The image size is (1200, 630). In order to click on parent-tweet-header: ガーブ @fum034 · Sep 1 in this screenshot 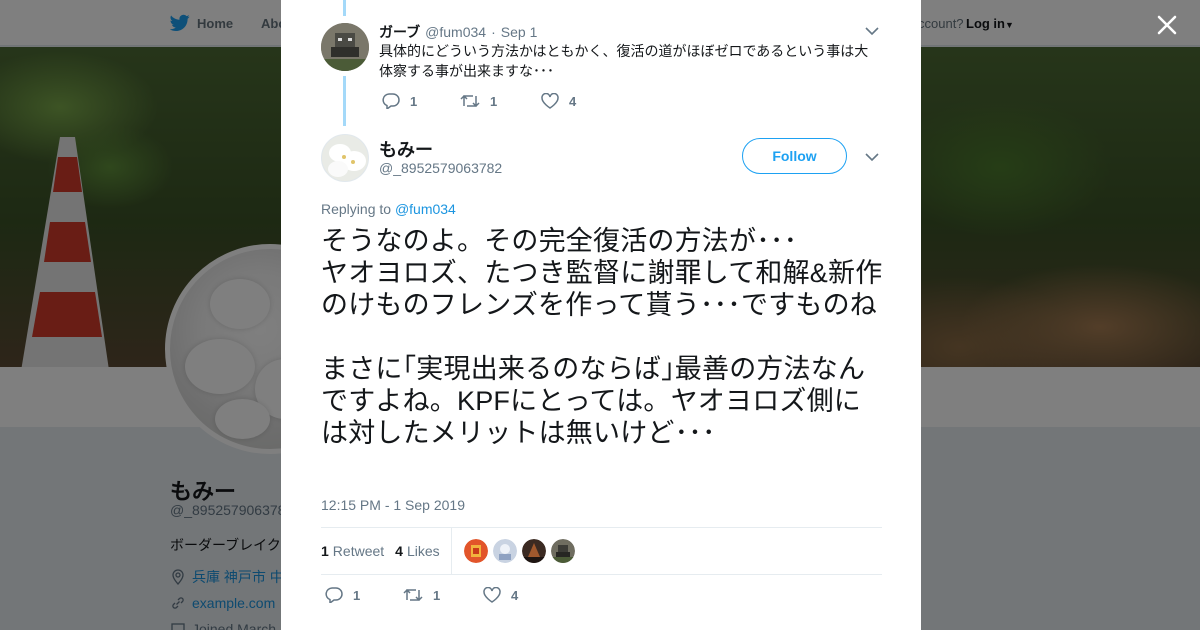, I will do `click(458, 32)`.